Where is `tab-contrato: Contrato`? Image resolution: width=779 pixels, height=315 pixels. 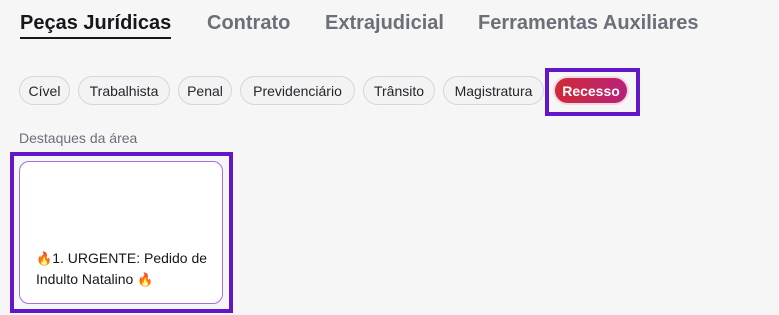
tab-contrato: Contrato is located at coordinates (248, 23).